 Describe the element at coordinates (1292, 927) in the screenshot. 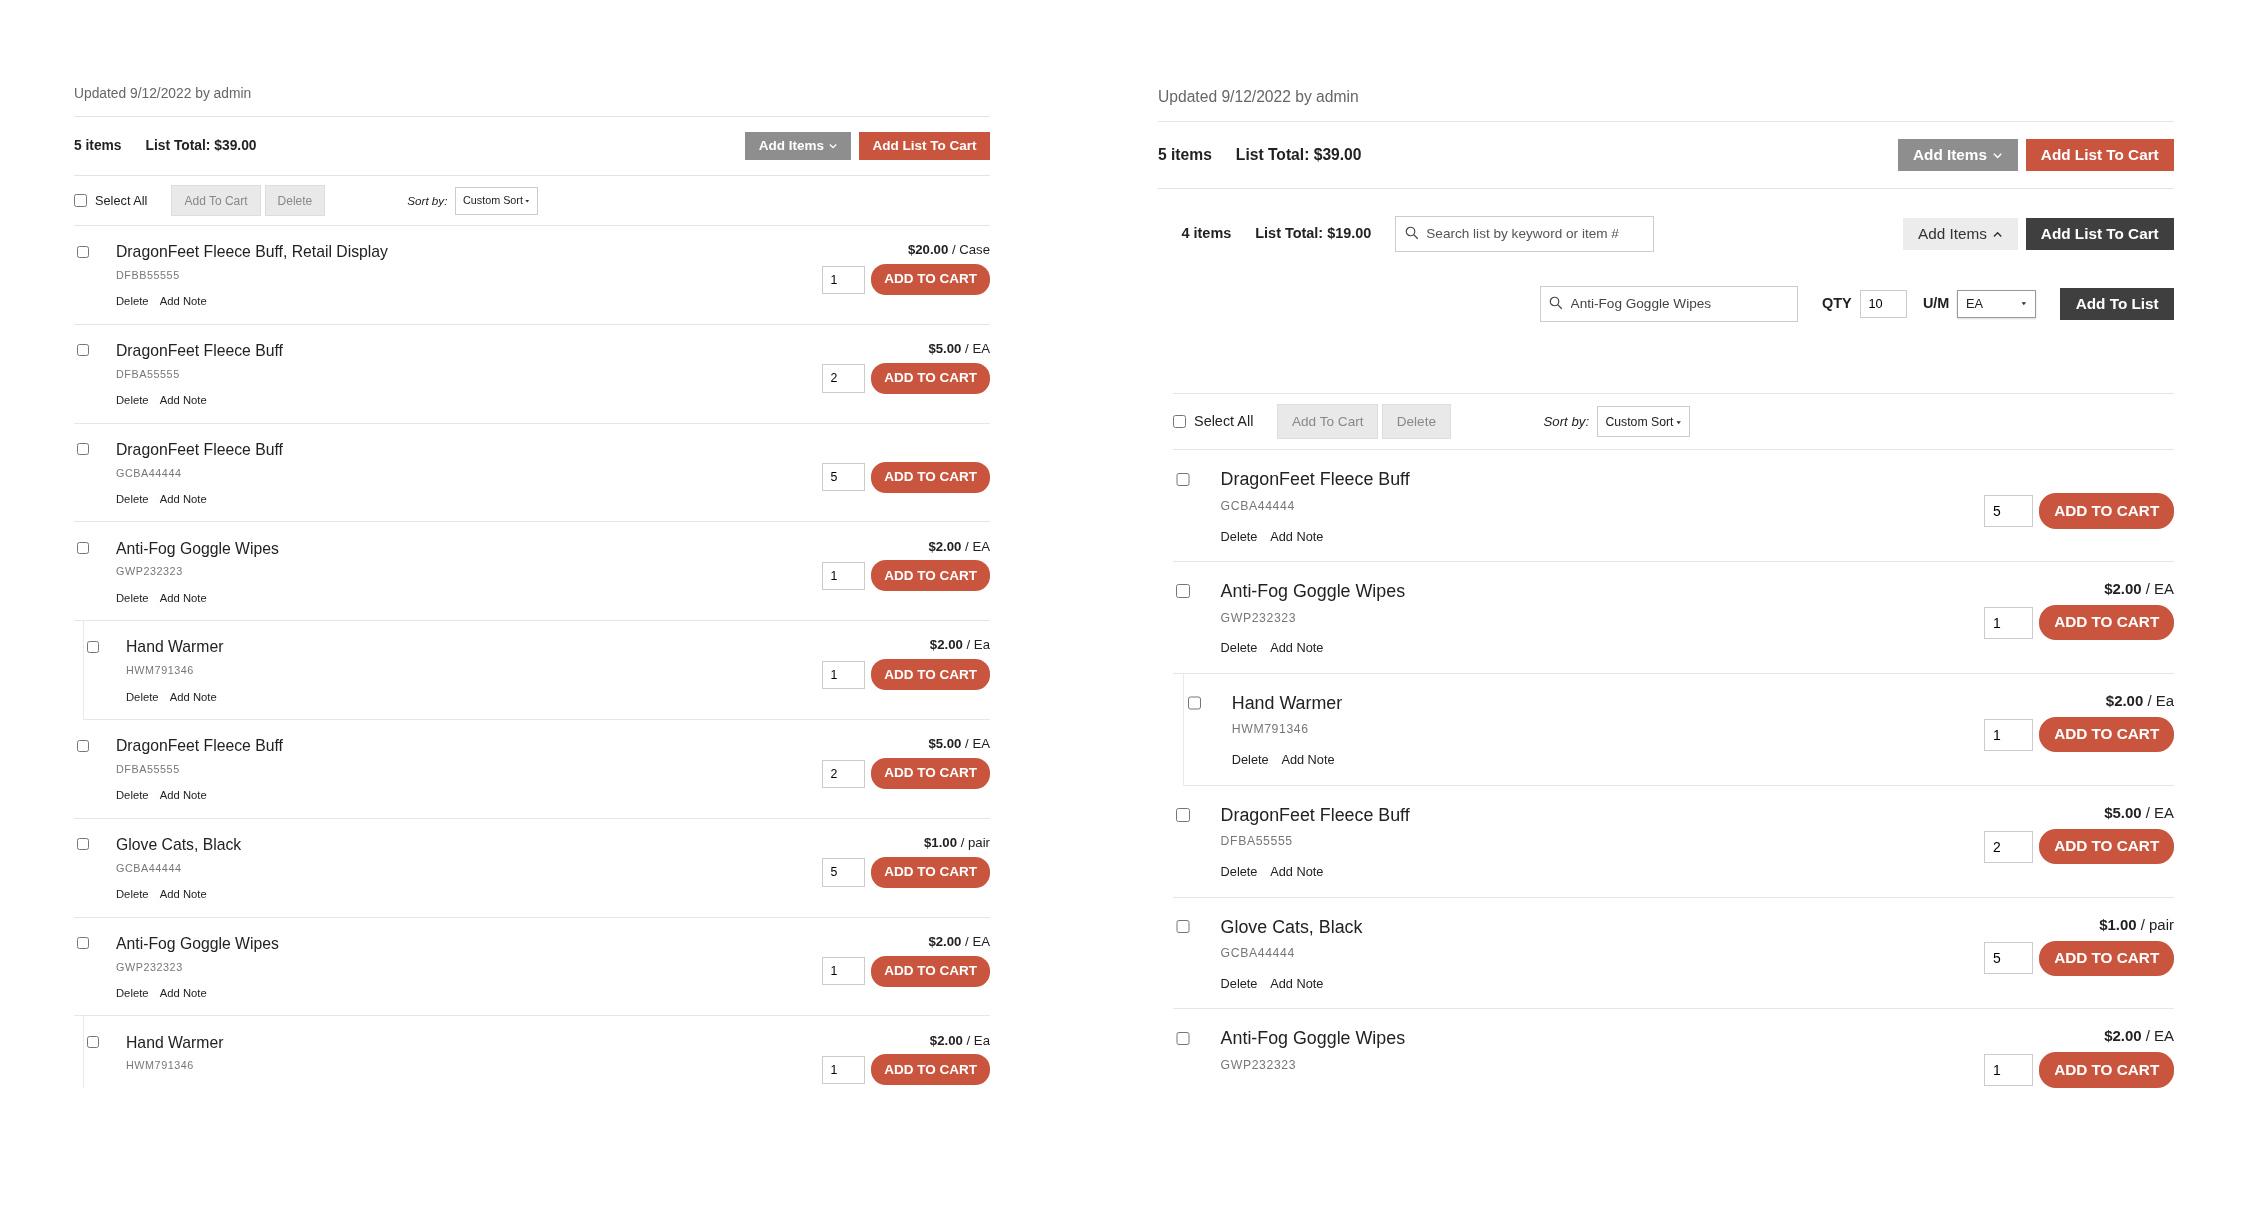

I see `item-name: Glove Cats, Black` at that location.